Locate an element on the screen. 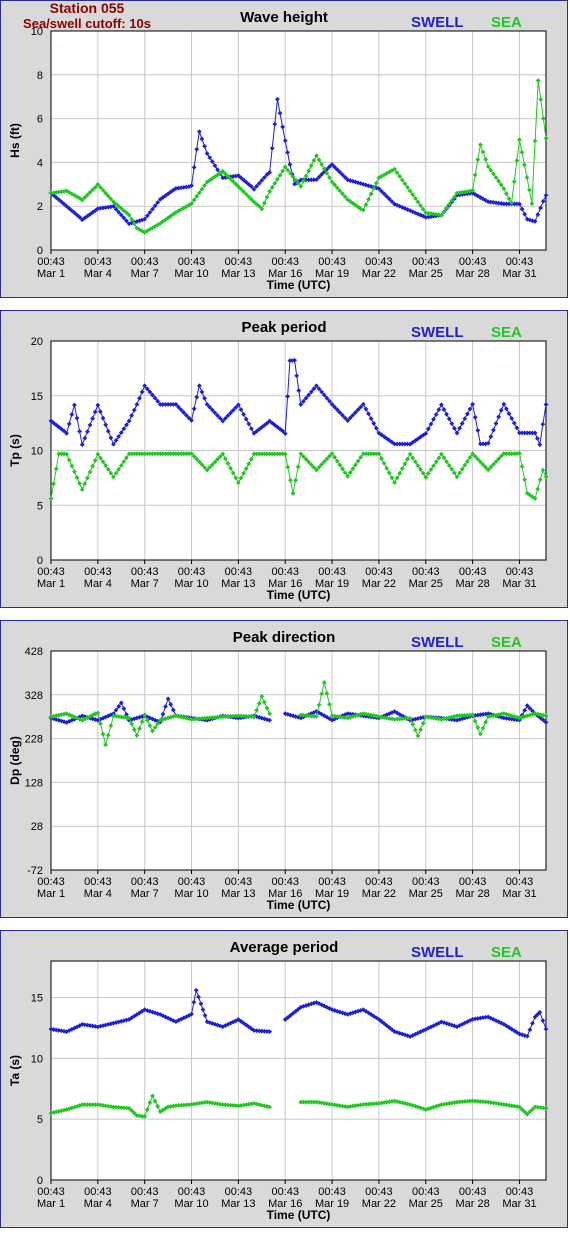  y-tick-label: 28 is located at coordinates (37, 827).